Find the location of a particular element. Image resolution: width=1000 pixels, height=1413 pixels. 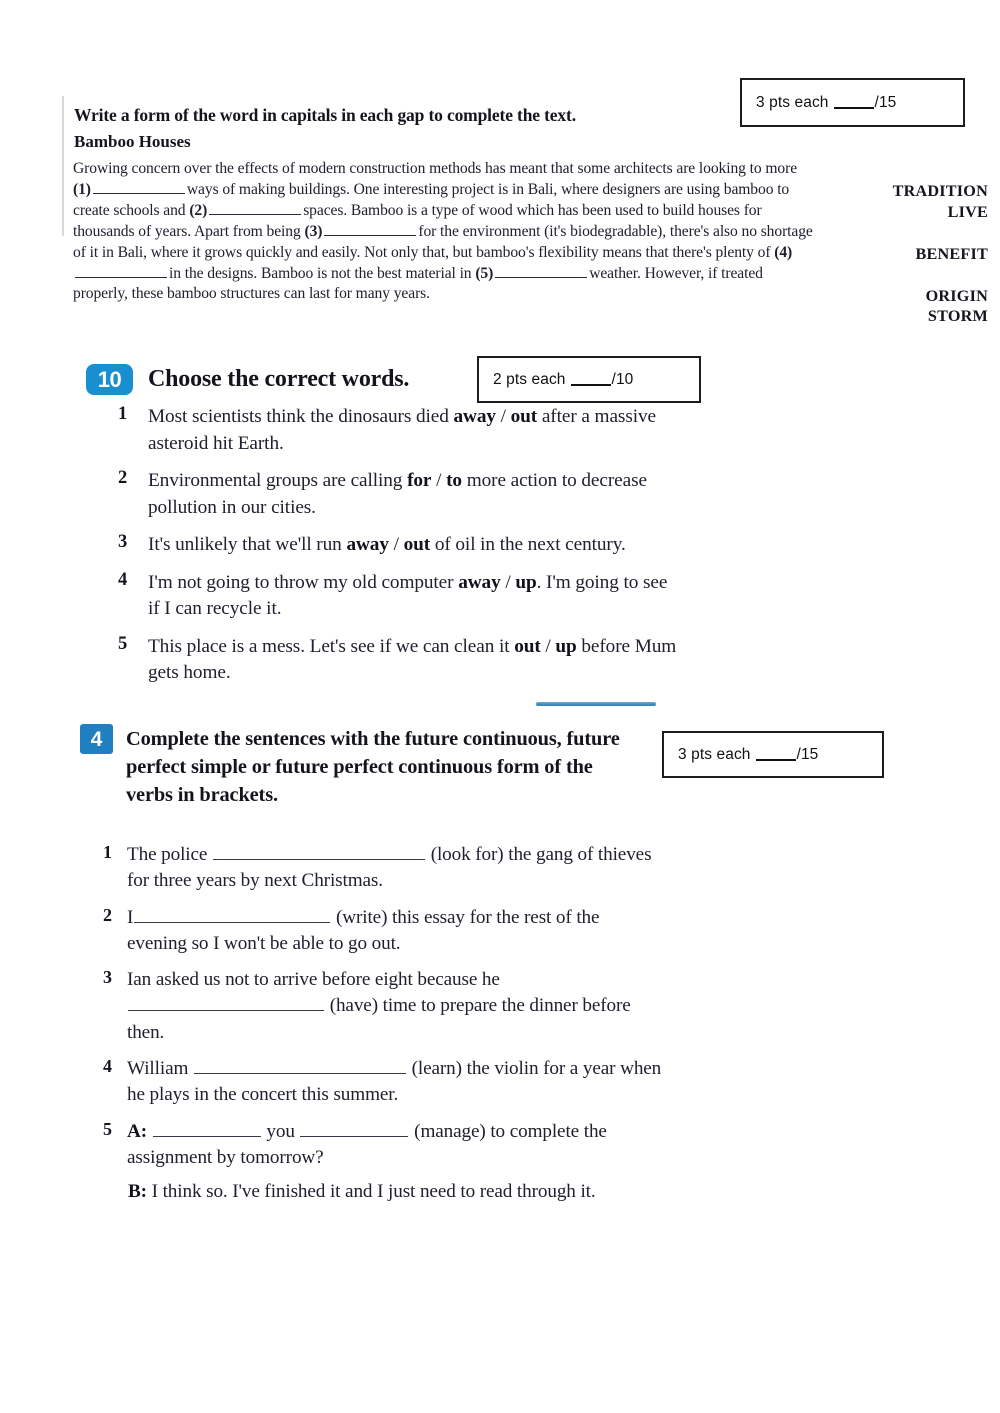

speaker-label-a: A: is located at coordinates (137, 1131).